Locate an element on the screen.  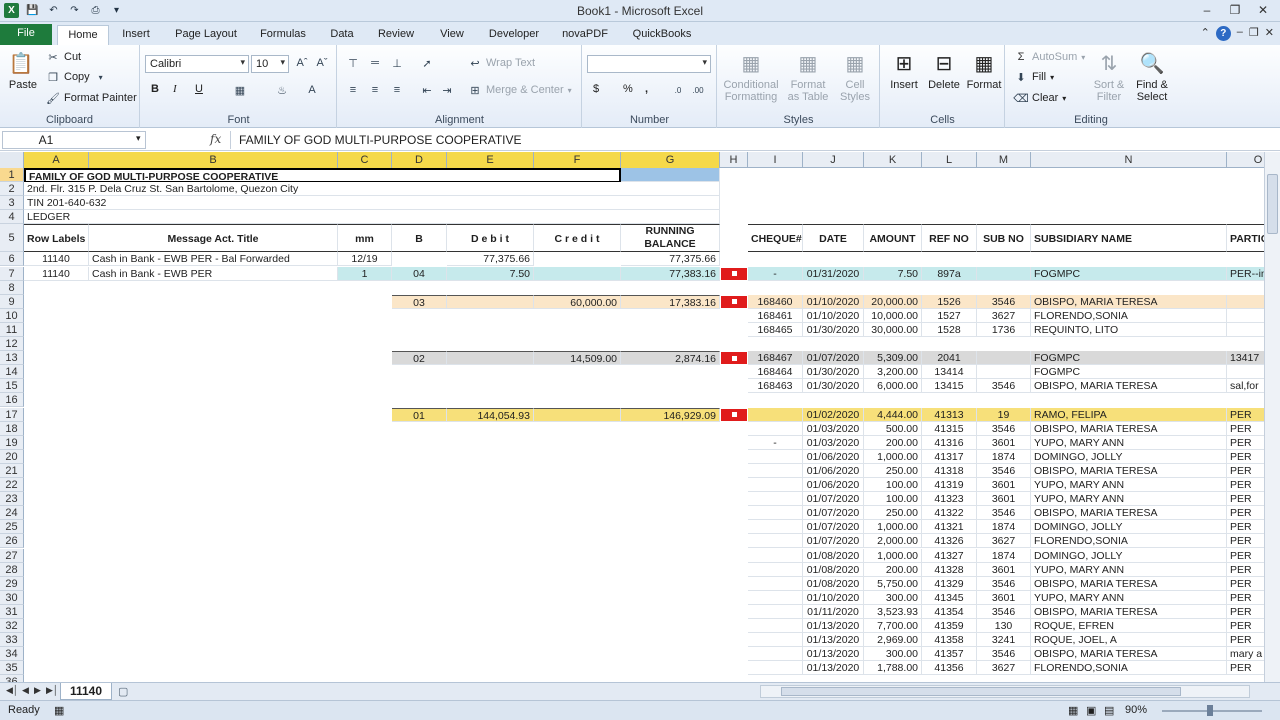
decrease-indent-button: ⇤ is located at coordinates (427, 90).